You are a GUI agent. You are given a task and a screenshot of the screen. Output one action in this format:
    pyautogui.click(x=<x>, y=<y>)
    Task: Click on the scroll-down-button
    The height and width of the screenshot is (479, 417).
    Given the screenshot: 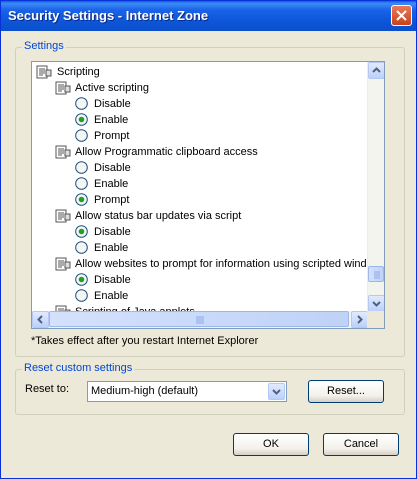 What is the action you would take?
    pyautogui.click(x=376, y=303)
    